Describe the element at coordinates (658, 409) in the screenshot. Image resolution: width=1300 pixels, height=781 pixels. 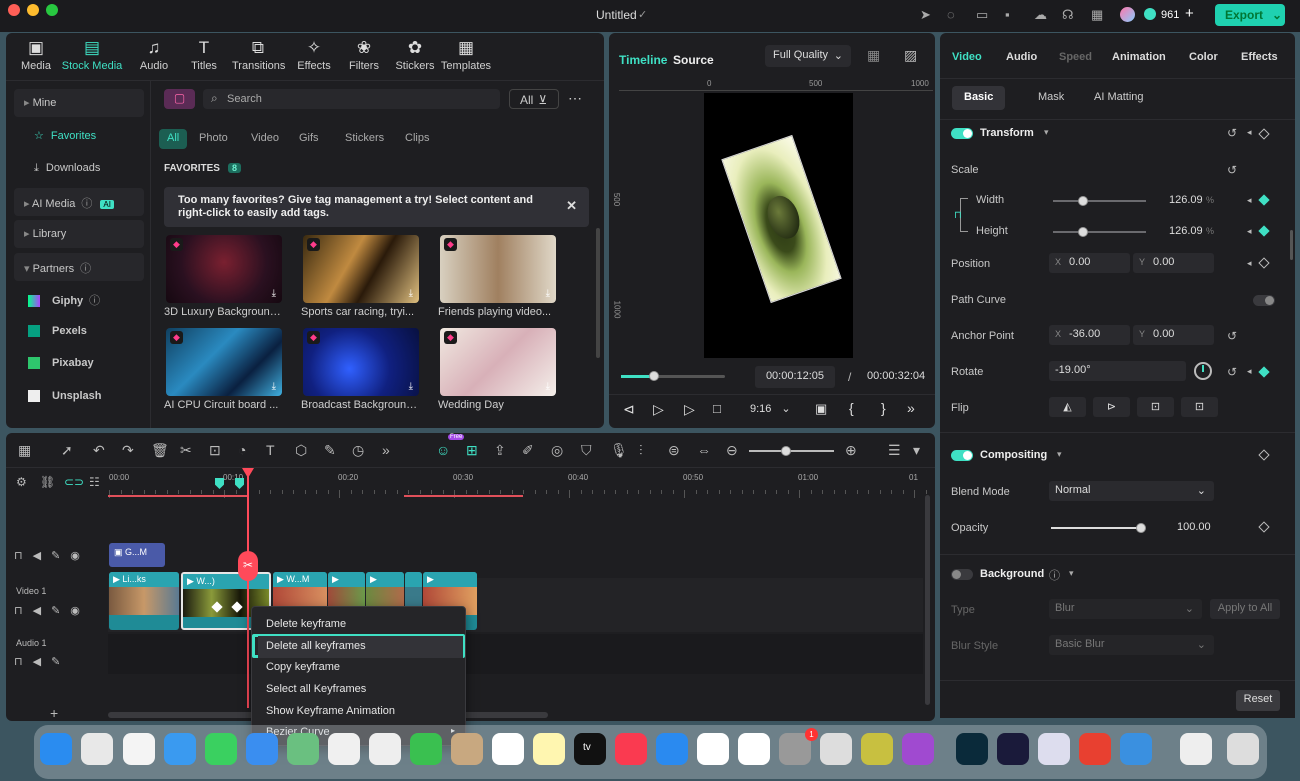
I see `step-forward-icon: ▷` at that location.